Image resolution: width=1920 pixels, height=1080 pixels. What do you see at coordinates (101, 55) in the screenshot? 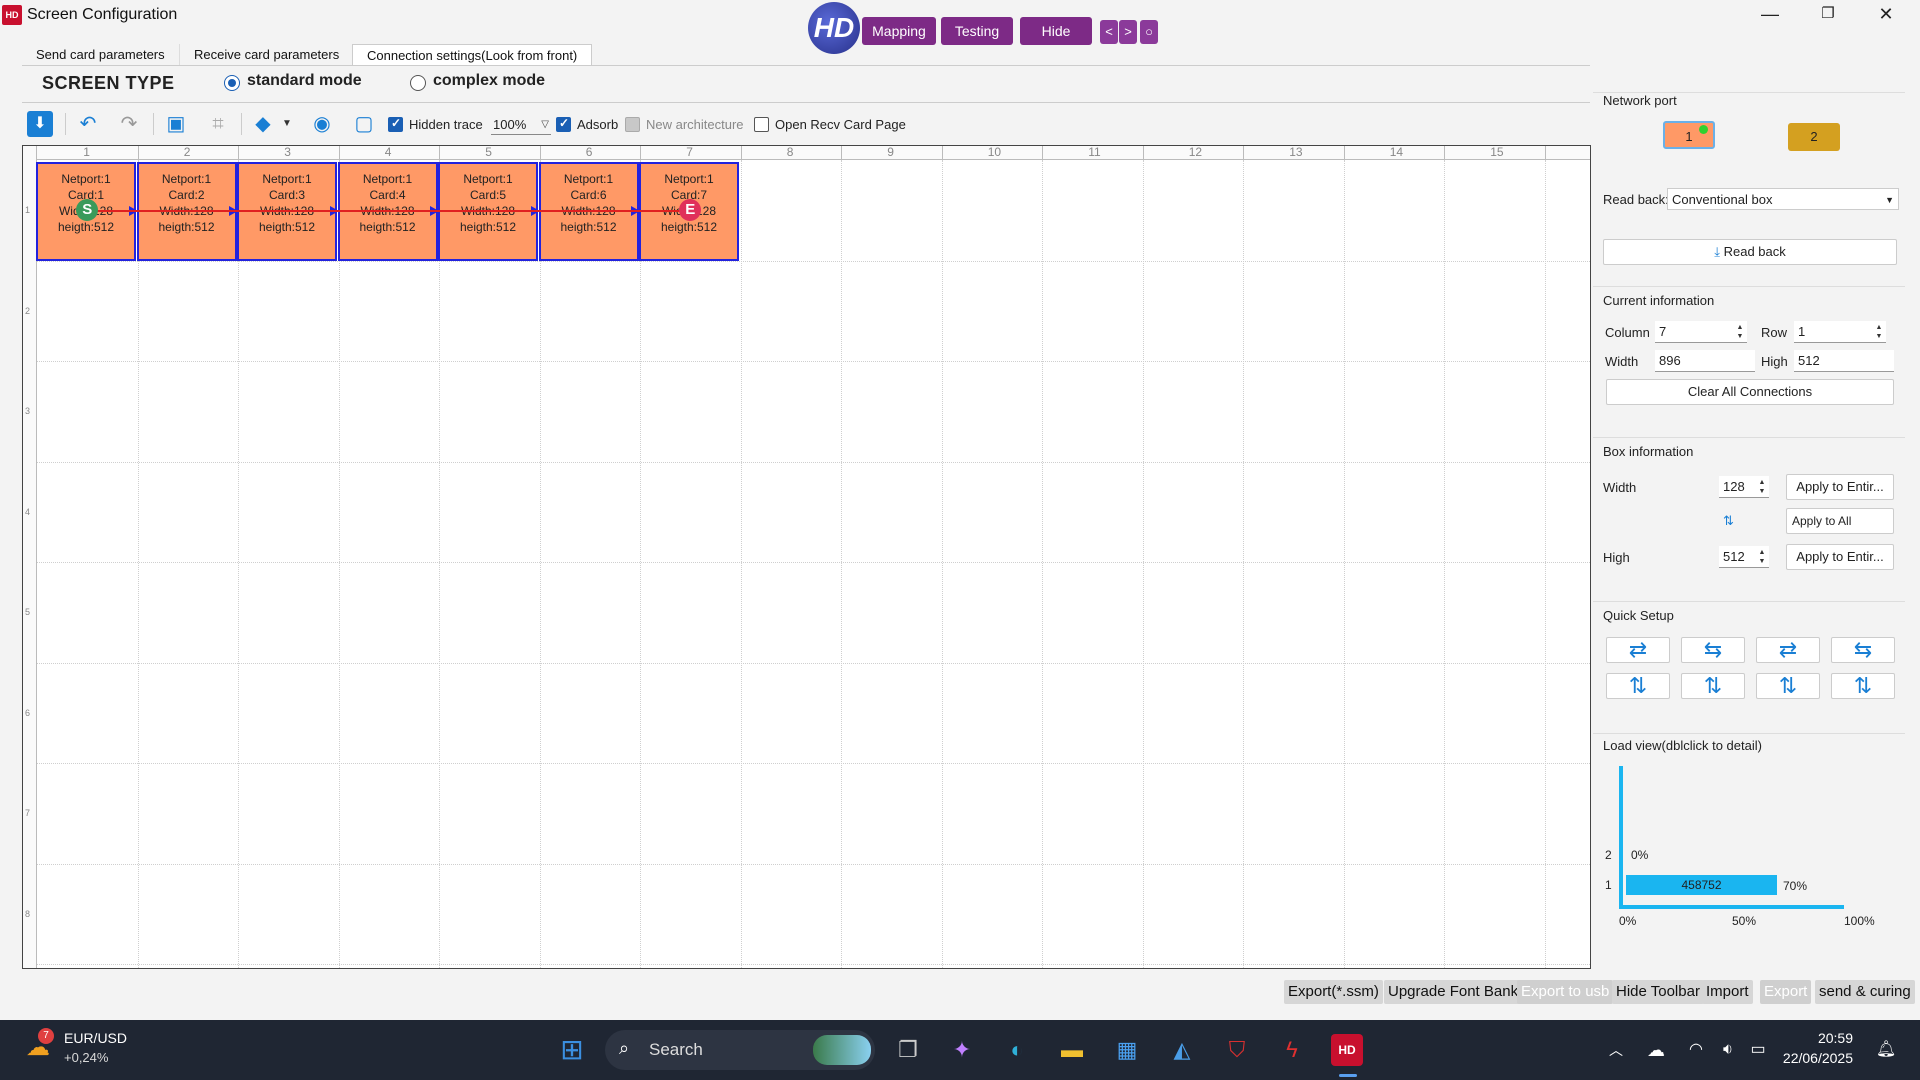
I see `tab-send-card: Send card parameters` at bounding box center [101, 55].